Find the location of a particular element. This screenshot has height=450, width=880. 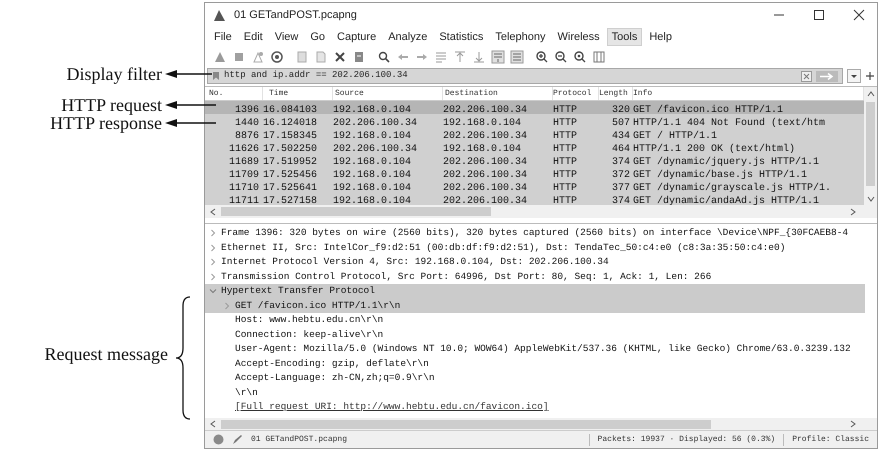

resize-columns-icon is located at coordinates (599, 57).